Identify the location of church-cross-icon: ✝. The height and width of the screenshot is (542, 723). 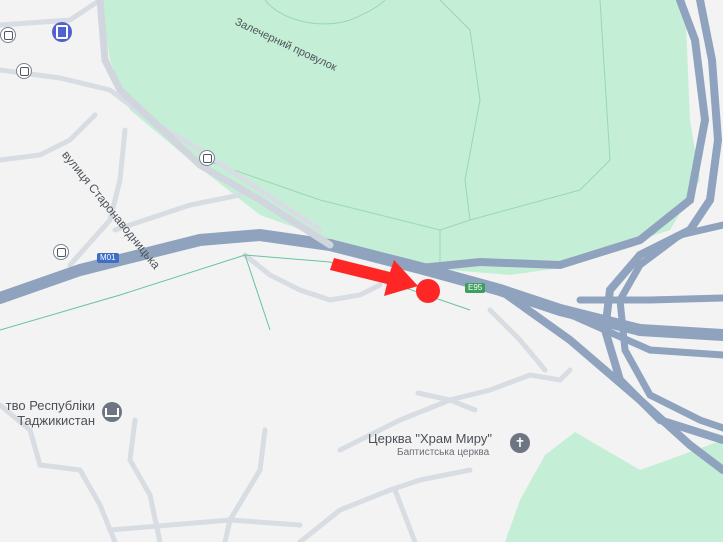
(520, 443).